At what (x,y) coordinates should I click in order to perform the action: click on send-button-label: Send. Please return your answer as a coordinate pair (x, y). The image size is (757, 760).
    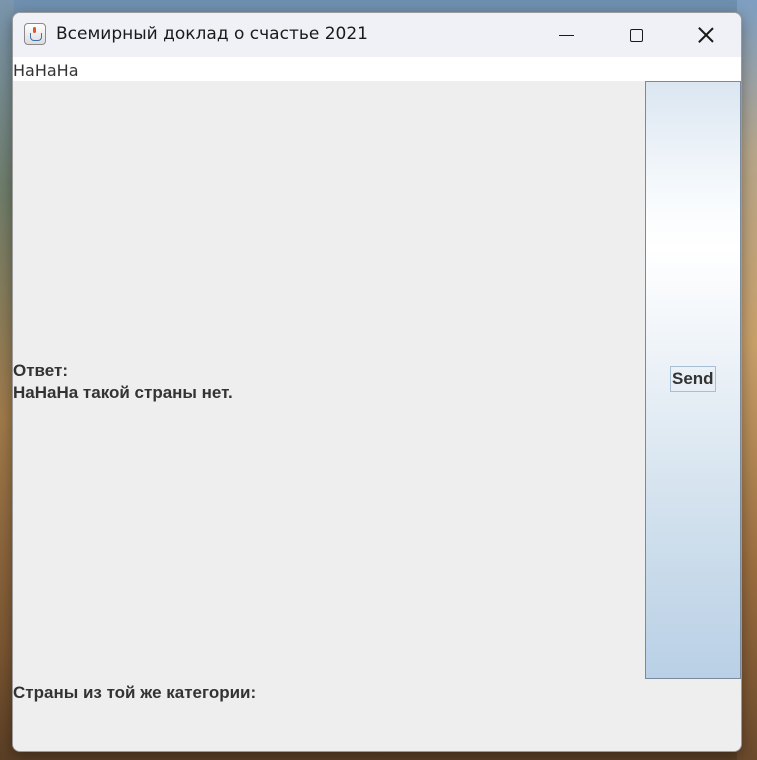
    Looking at the image, I should click on (693, 379).